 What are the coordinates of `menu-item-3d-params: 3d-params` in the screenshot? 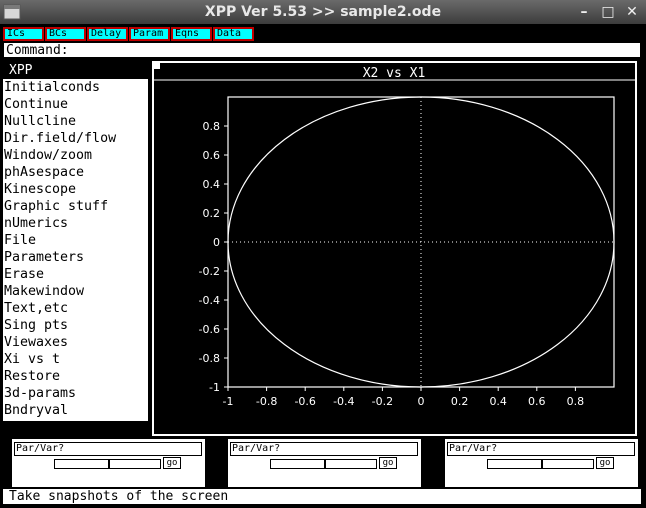 It's located at (75, 393).